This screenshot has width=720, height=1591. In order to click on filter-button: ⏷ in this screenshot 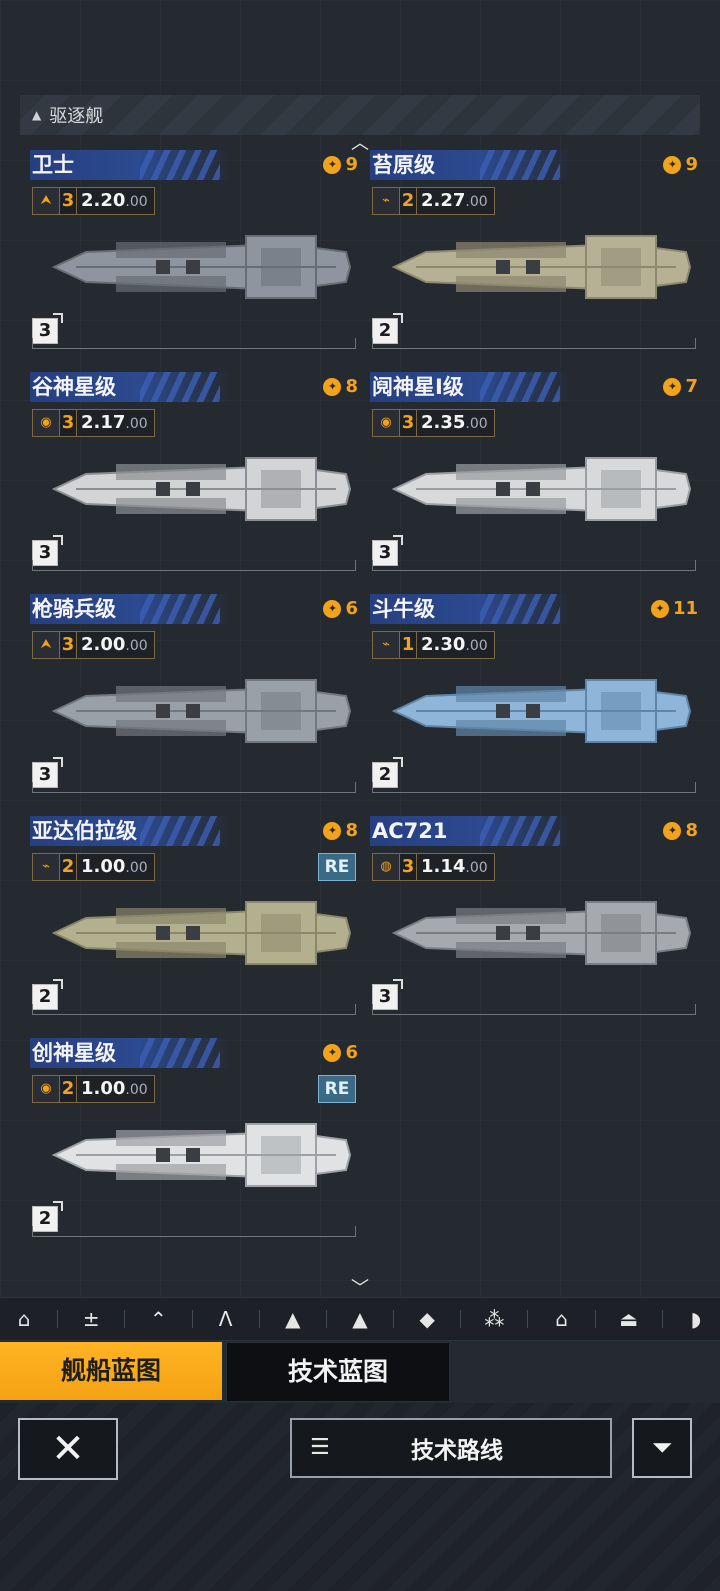, I will do `click(662, 1448)`.